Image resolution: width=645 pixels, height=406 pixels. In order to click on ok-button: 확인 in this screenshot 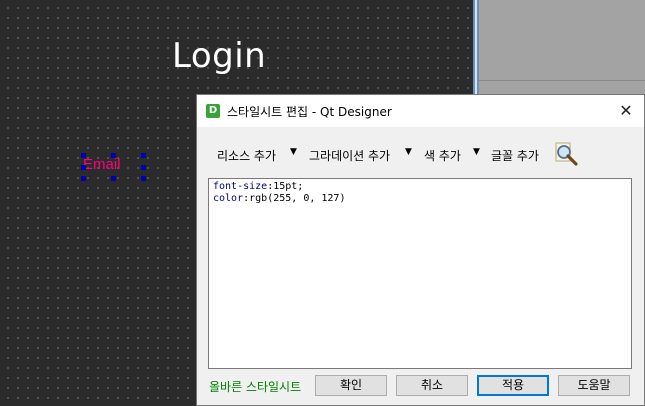, I will do `click(351, 385)`.